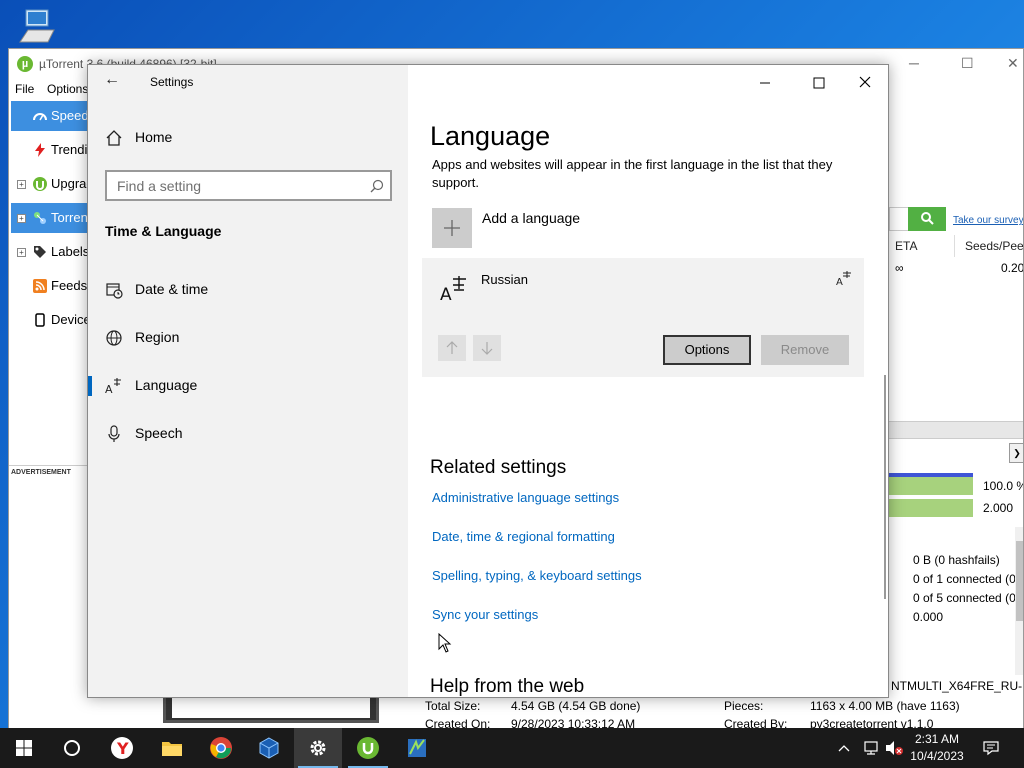  What do you see at coordinates (248, 434) in the screenshot?
I see `nav-item-speech: Speech` at bounding box center [248, 434].